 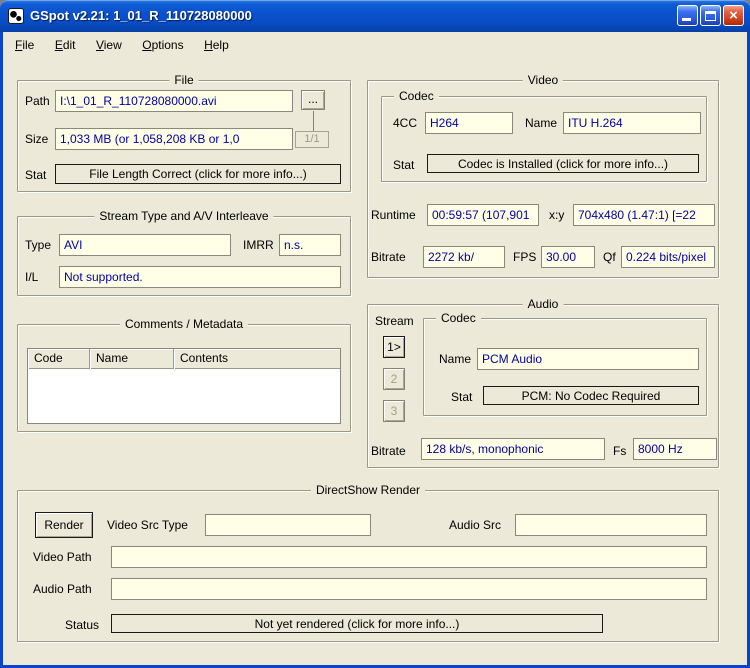 I want to click on connector-line, so click(x=313, y=121).